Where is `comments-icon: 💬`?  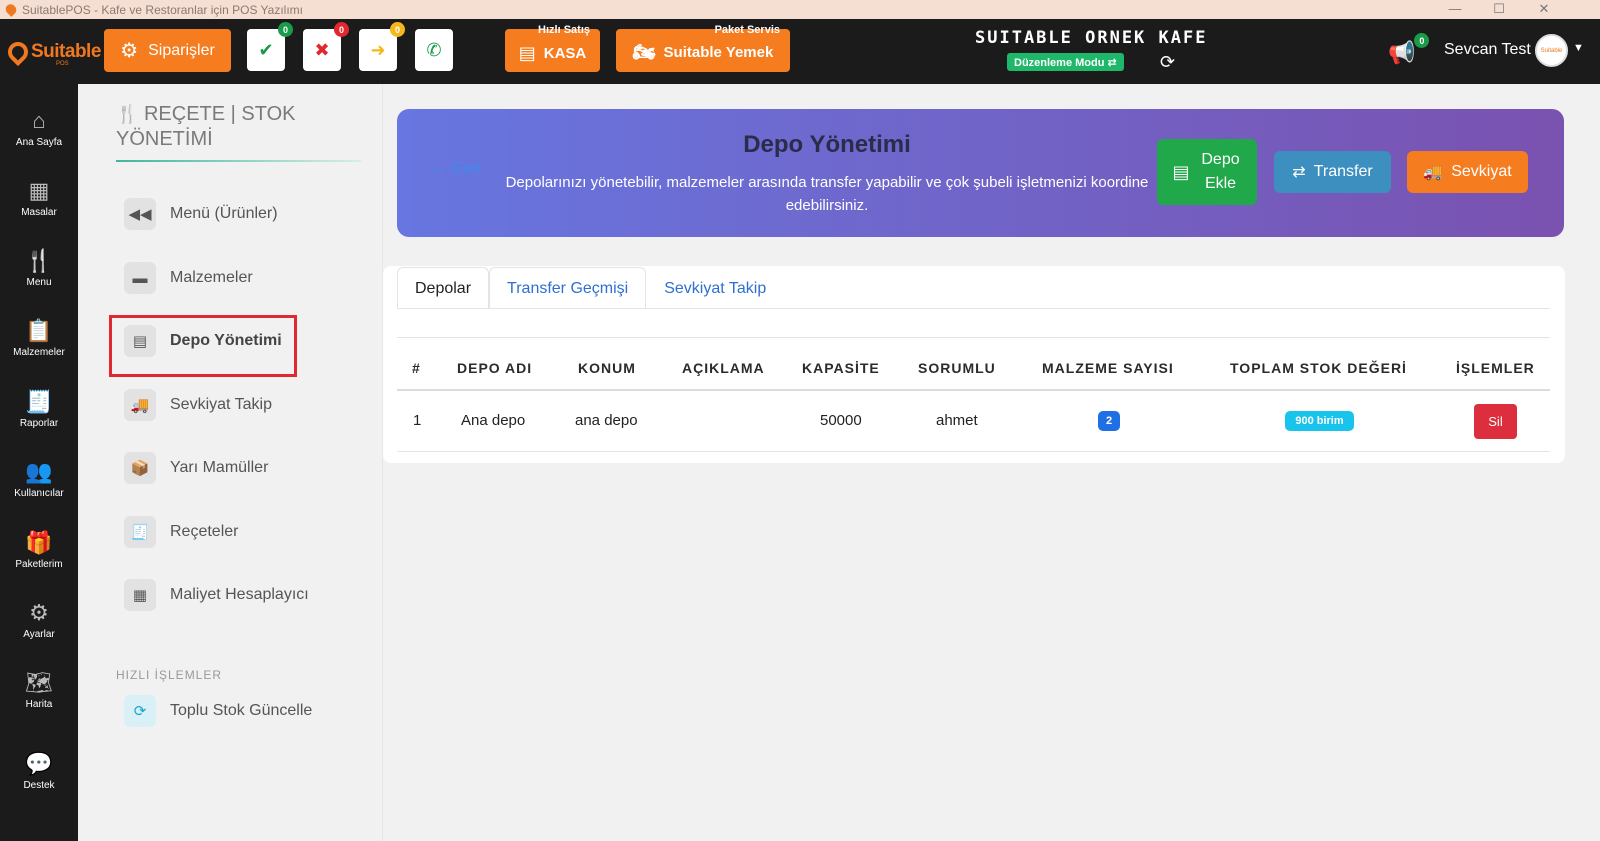 comments-icon: 💬 is located at coordinates (39, 763).